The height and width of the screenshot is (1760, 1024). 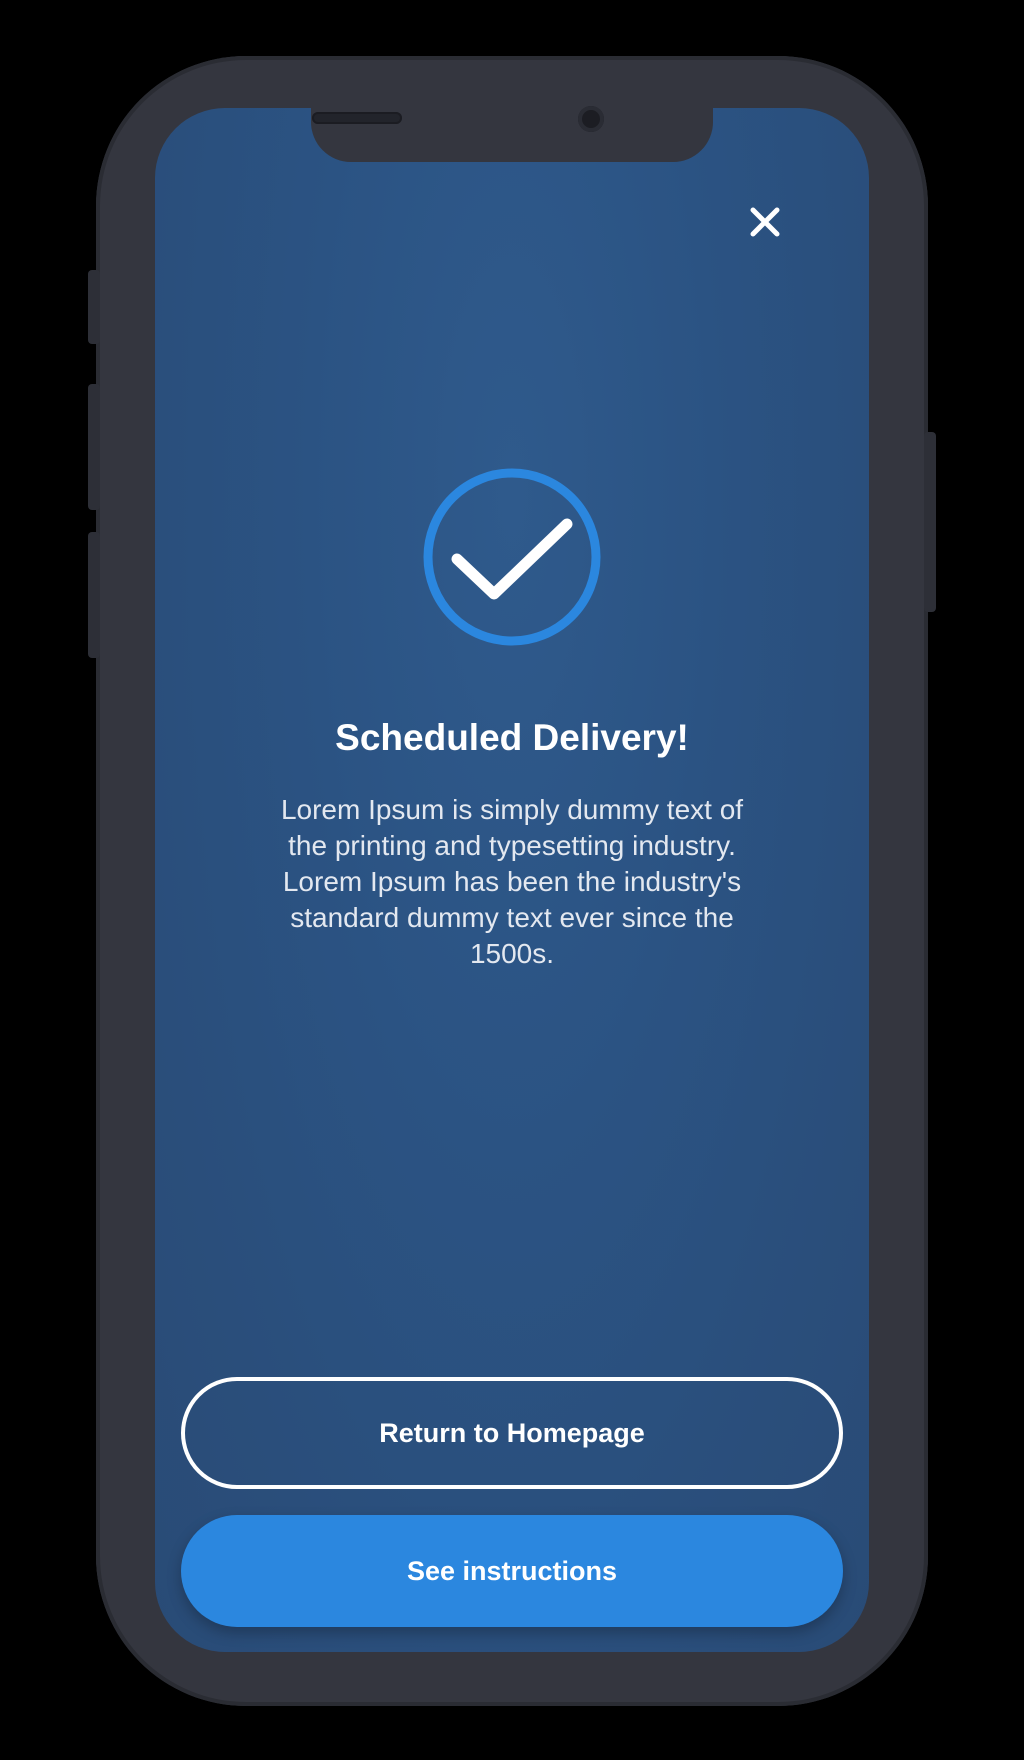 I want to click on modal-title: Scheduled Delivery!, so click(x=512, y=737).